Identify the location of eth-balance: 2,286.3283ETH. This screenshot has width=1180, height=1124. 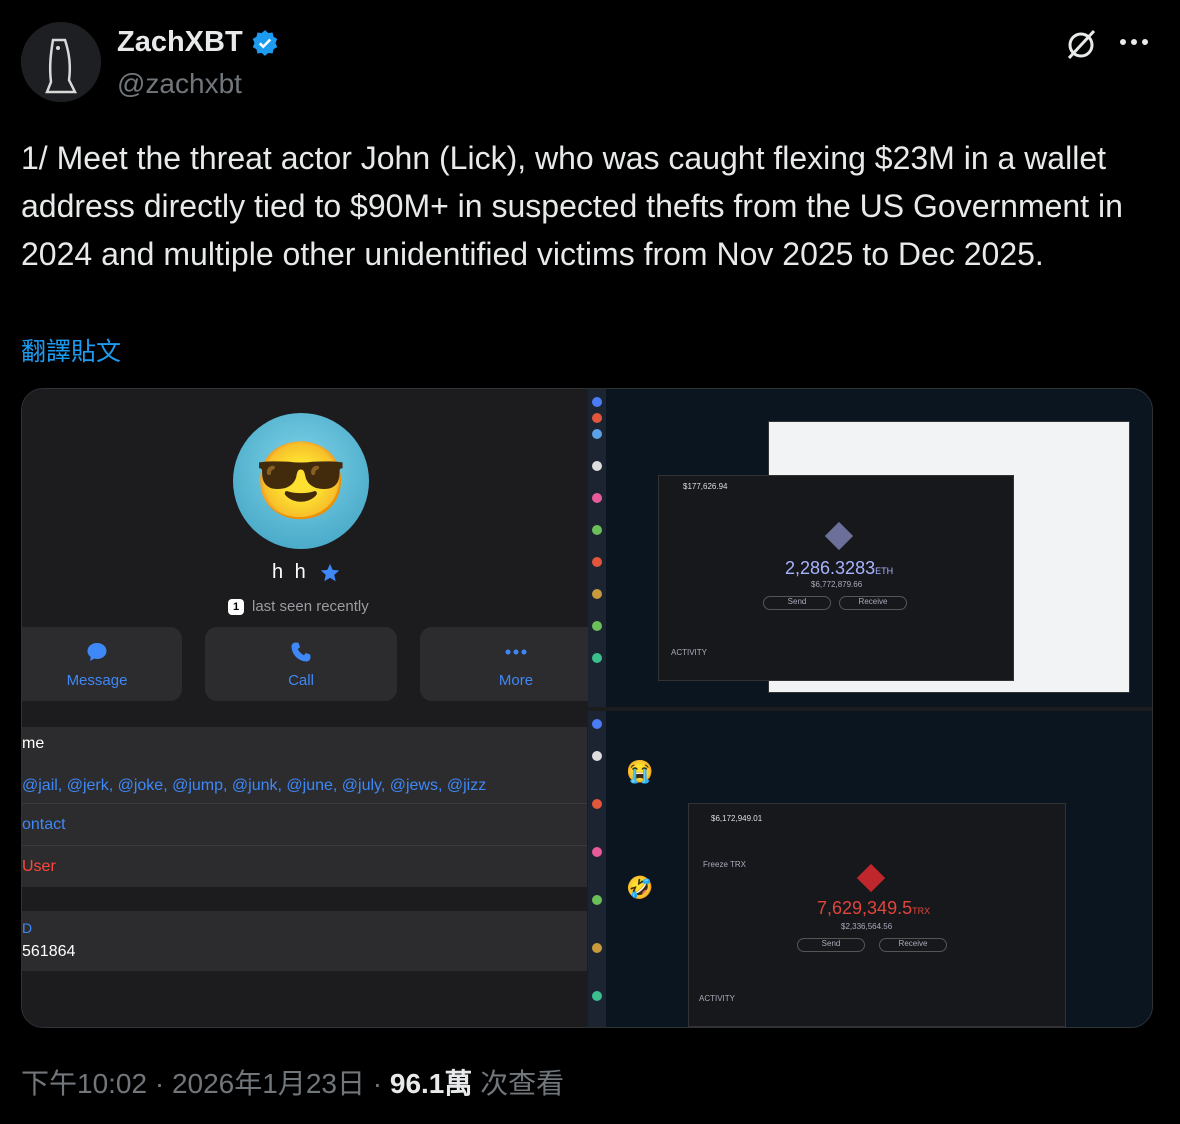
(839, 568).